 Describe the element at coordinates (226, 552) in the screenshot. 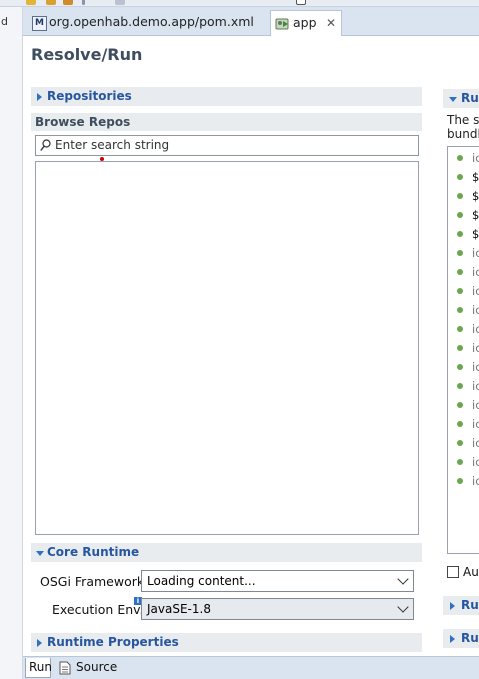

I see `core-runtime-section-header: Core Runtime` at that location.